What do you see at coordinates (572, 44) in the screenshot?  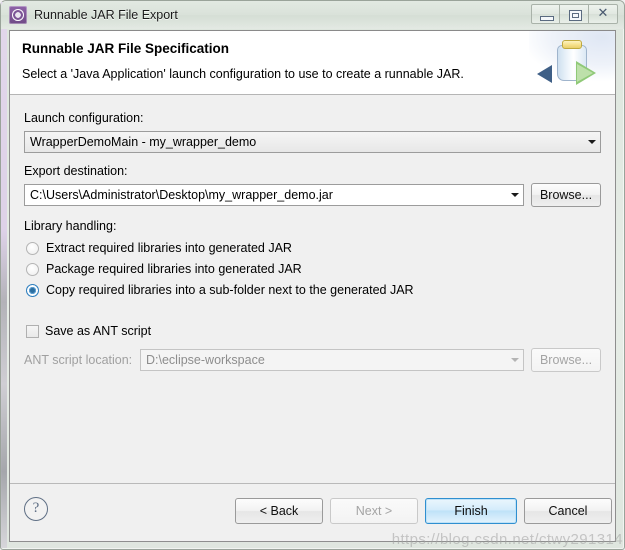 I see `jar-lid-icon` at bounding box center [572, 44].